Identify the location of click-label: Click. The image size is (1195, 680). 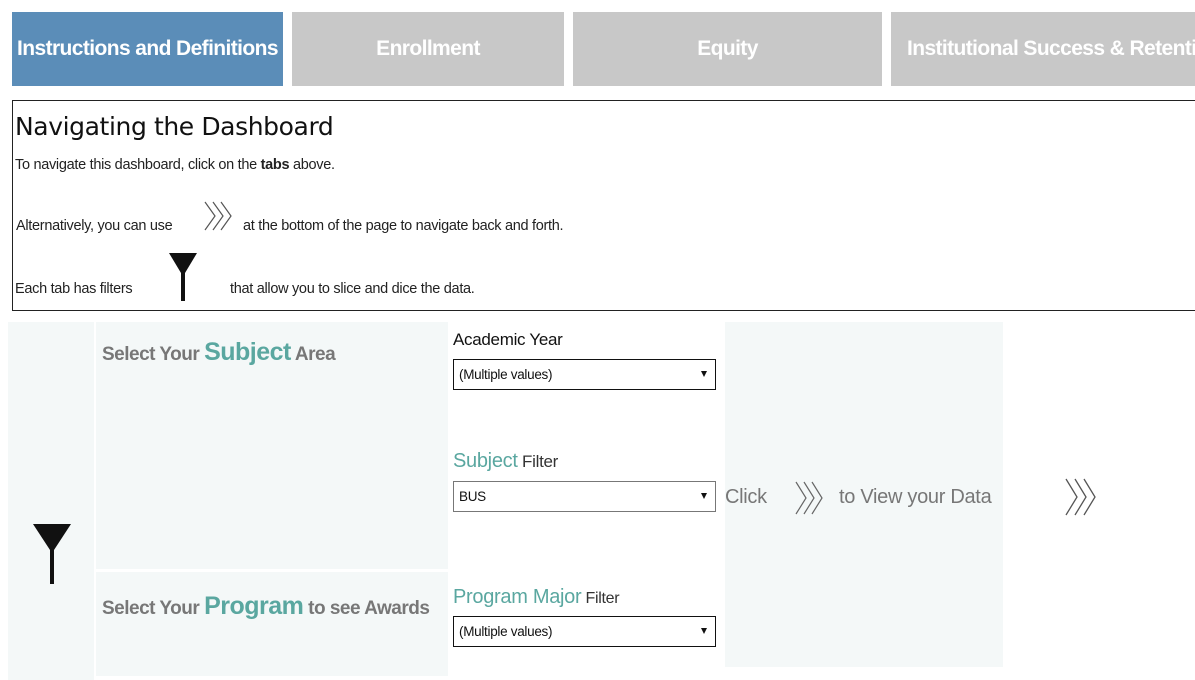
(746, 497).